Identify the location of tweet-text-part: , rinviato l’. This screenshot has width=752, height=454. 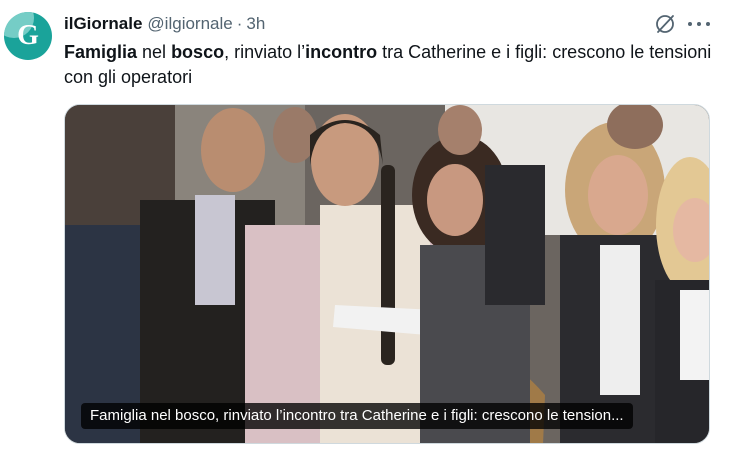
(265, 52).